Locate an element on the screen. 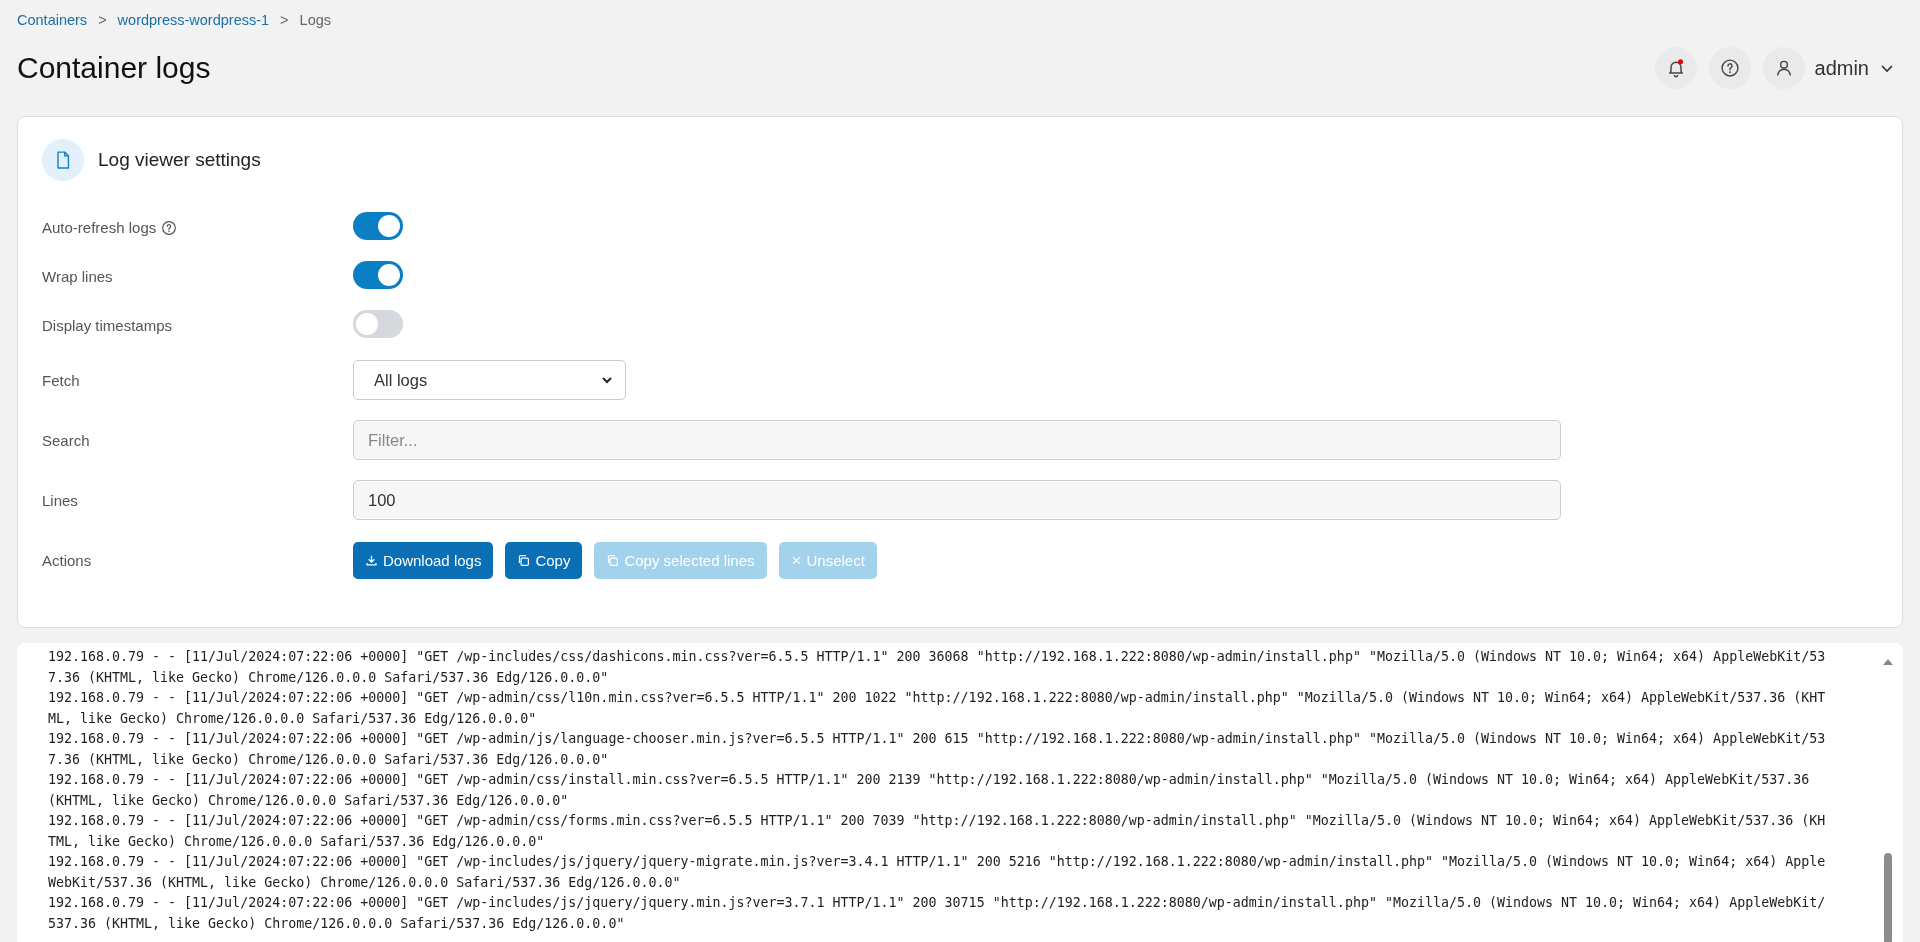  breadcrumb-link: wordpress-wordpress-1 is located at coordinates (193, 20).